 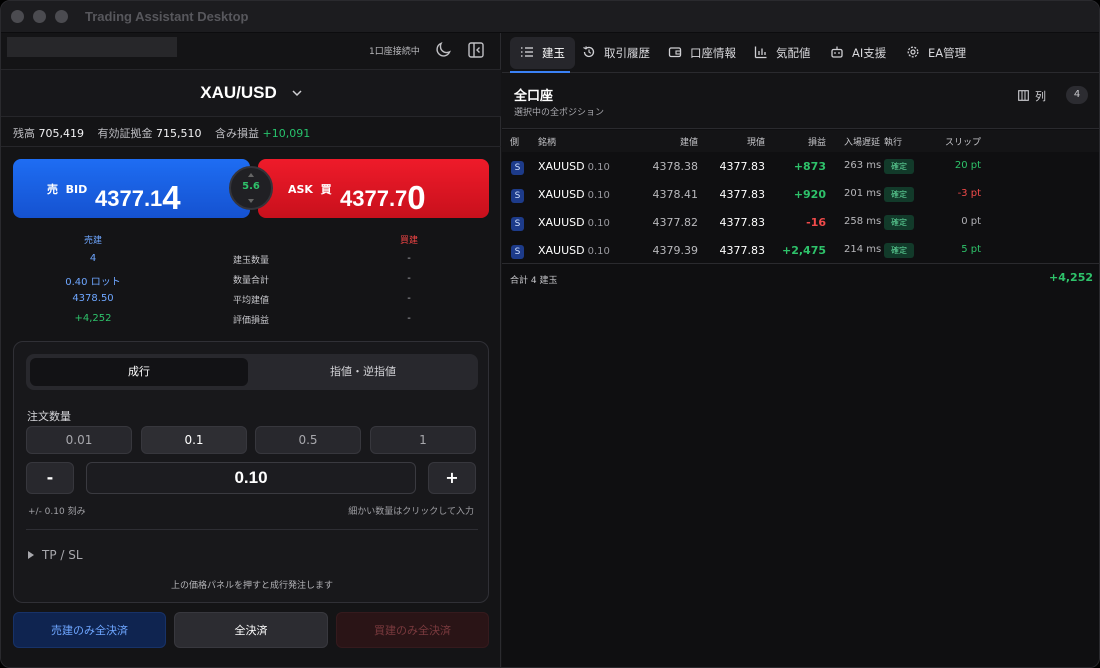 I want to click on account-header: 全口座 選択中の全ポジション 列 4, so click(x=800, y=101).